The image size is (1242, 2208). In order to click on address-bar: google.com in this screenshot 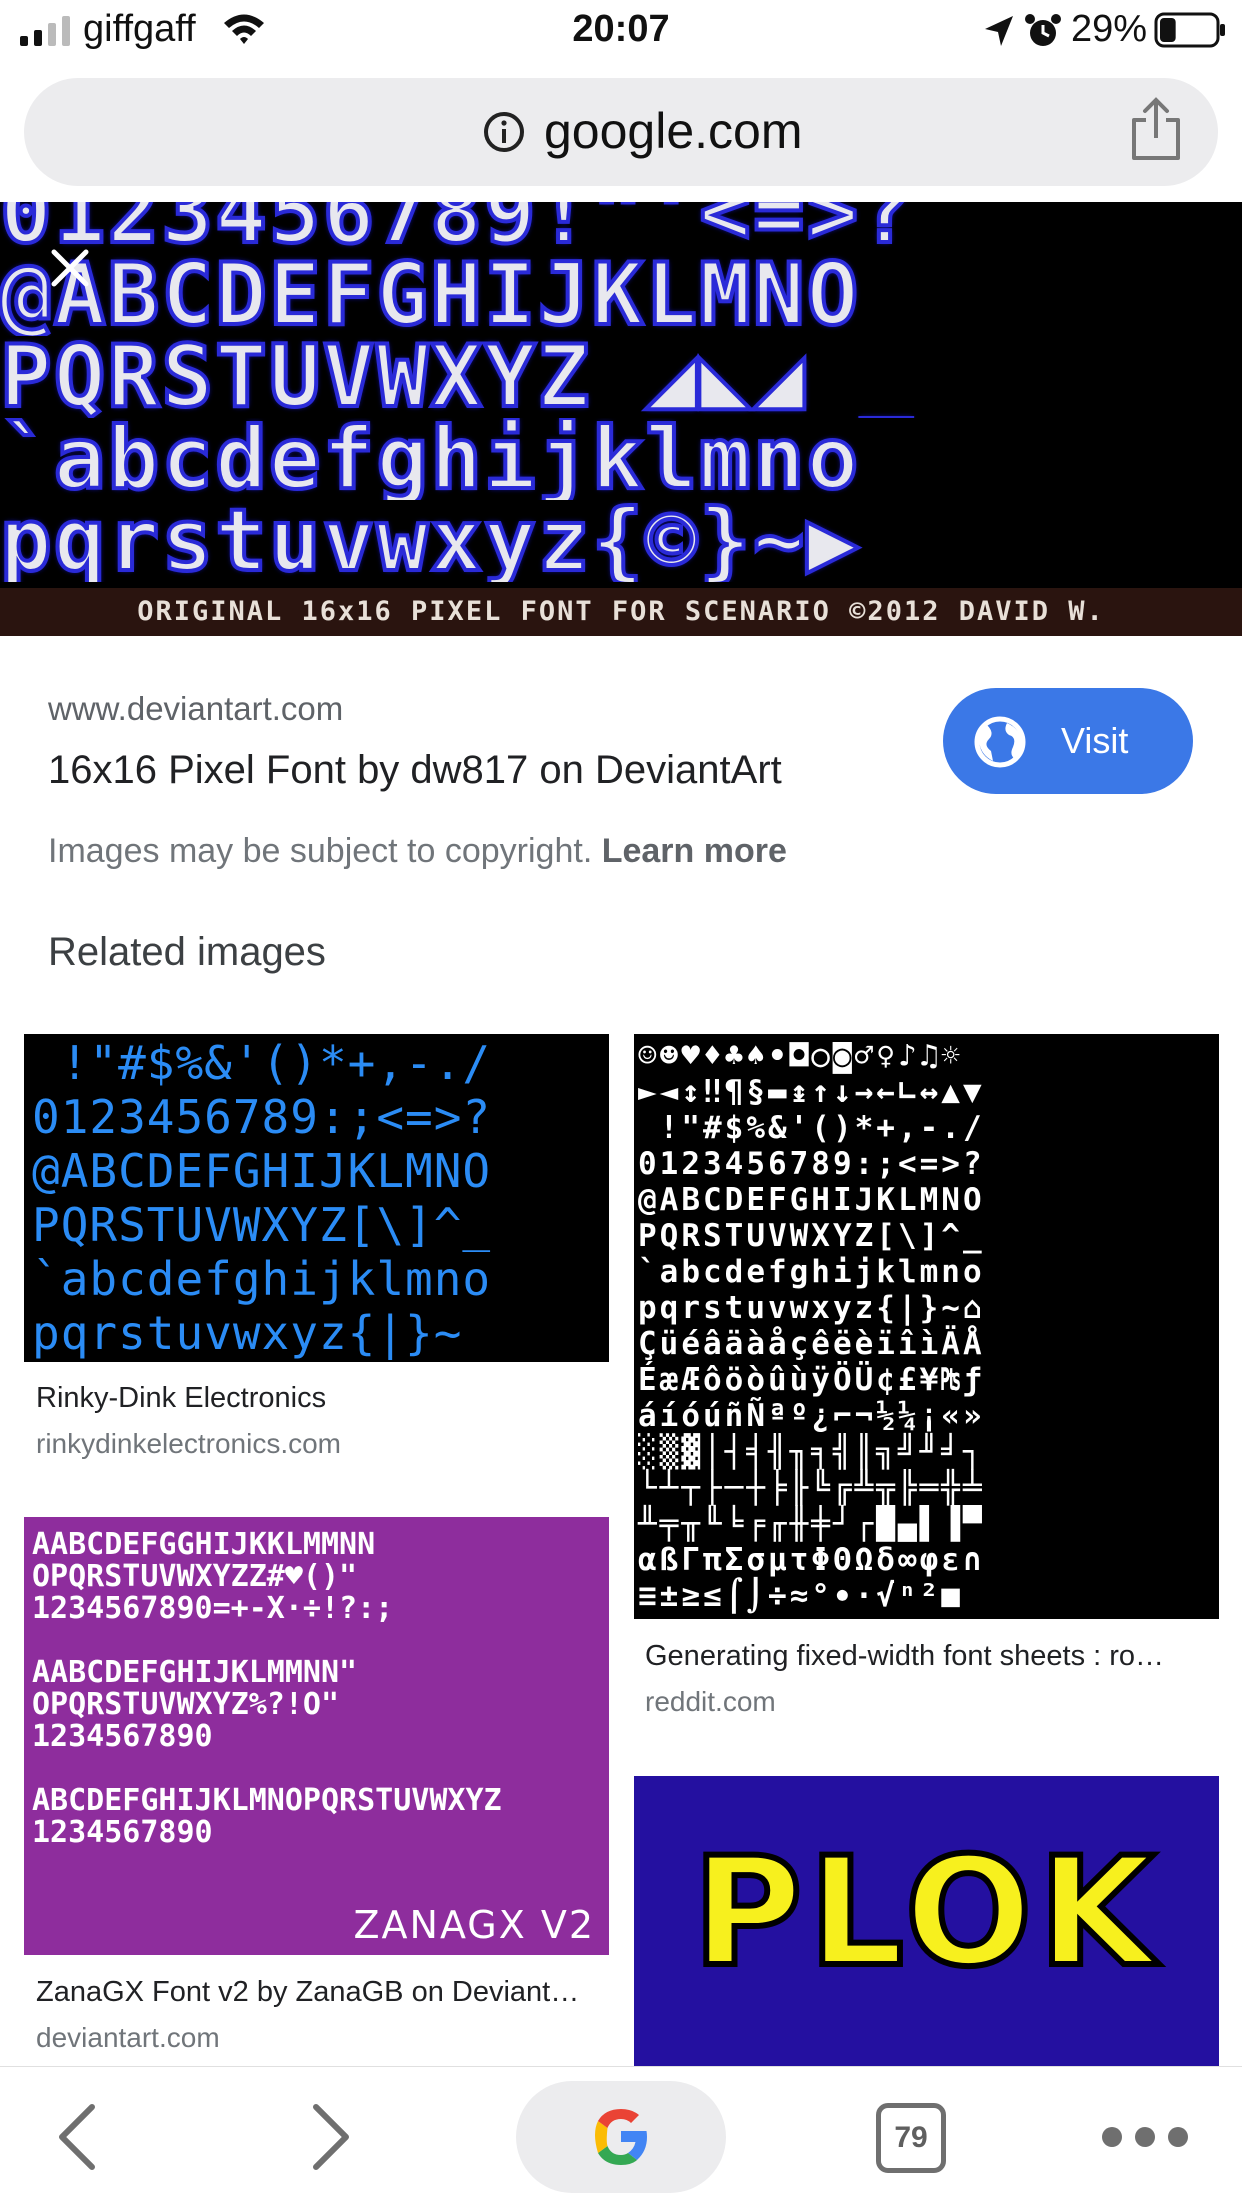, I will do `click(621, 132)`.